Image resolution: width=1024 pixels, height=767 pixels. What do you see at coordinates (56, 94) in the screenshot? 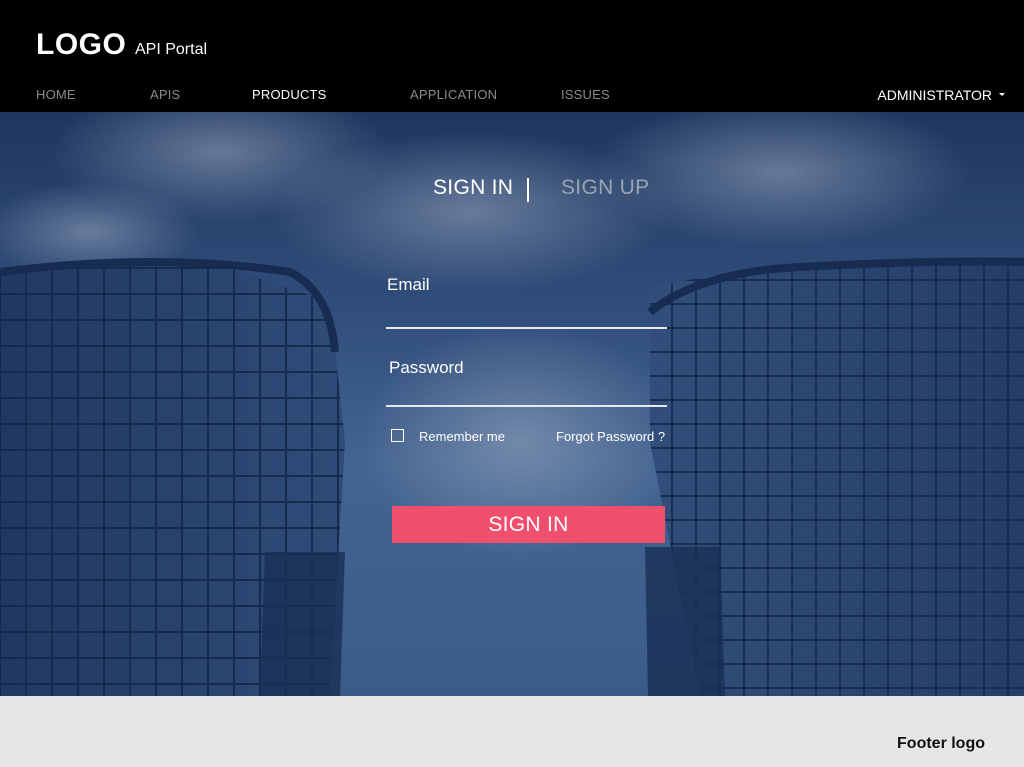
I see `nav-home: HOME` at bounding box center [56, 94].